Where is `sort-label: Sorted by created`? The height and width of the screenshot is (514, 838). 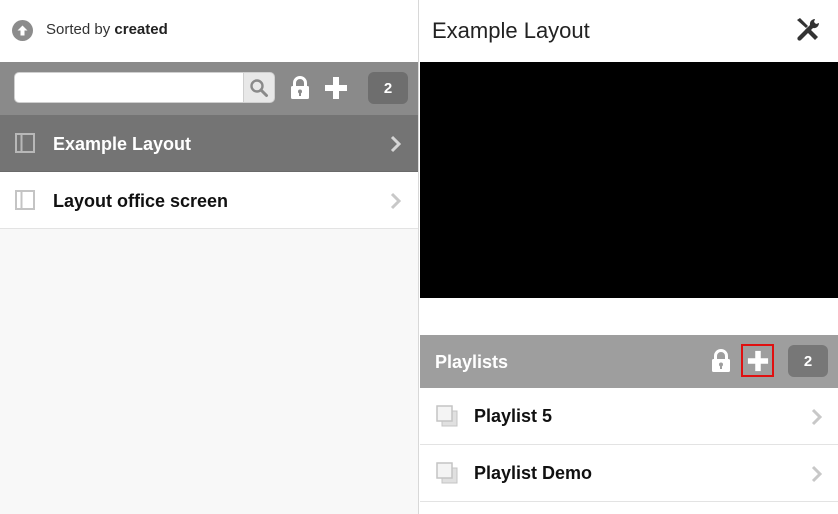
sort-label: Sorted by created is located at coordinates (107, 30).